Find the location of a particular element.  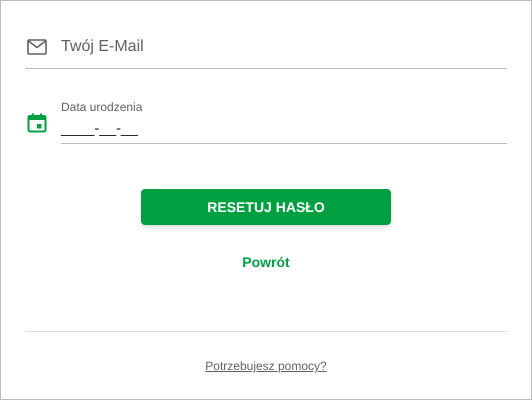

calendar-icon is located at coordinates (37, 123).